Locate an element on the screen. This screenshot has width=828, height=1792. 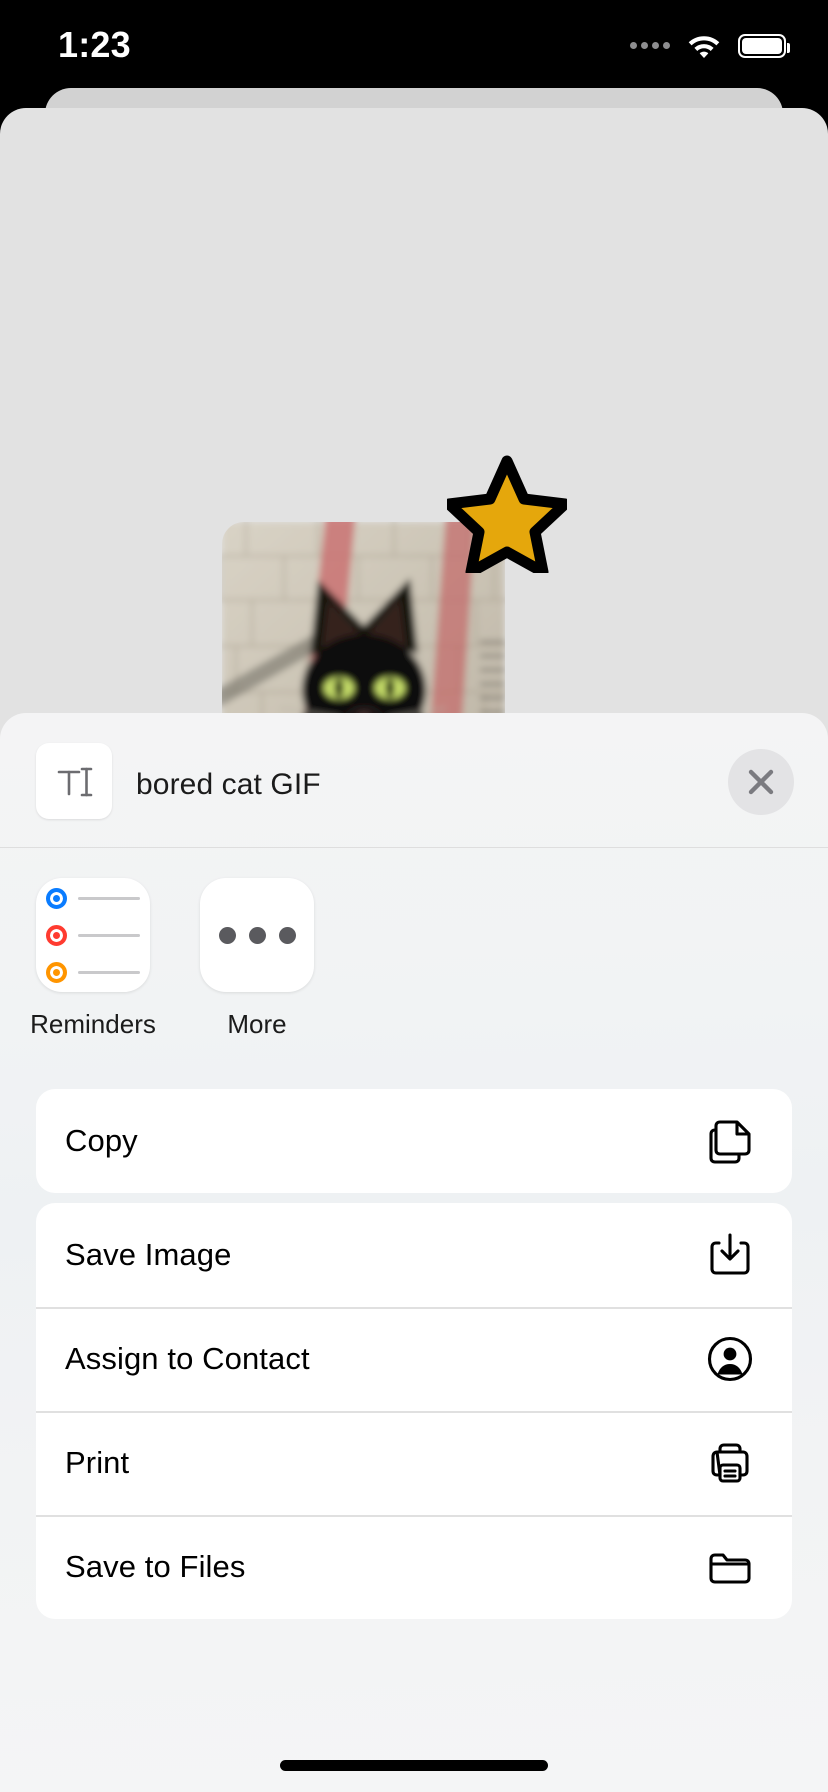
action-row-label: Copy is located at coordinates (101, 1140).